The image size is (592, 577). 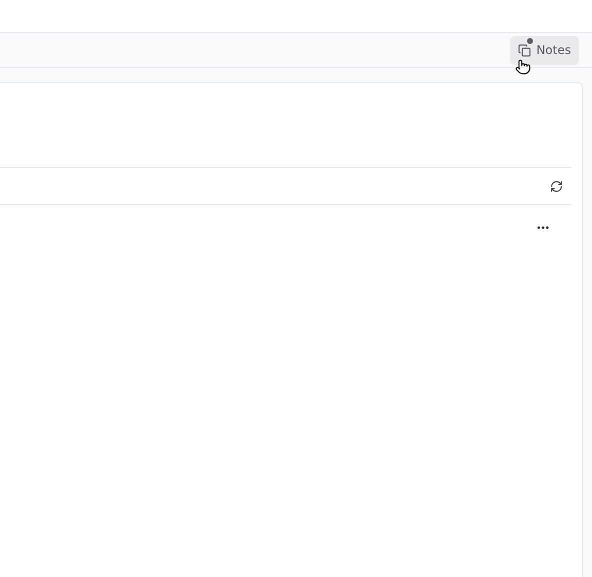 What do you see at coordinates (544, 50) in the screenshot?
I see `notes-button: Notes` at bounding box center [544, 50].